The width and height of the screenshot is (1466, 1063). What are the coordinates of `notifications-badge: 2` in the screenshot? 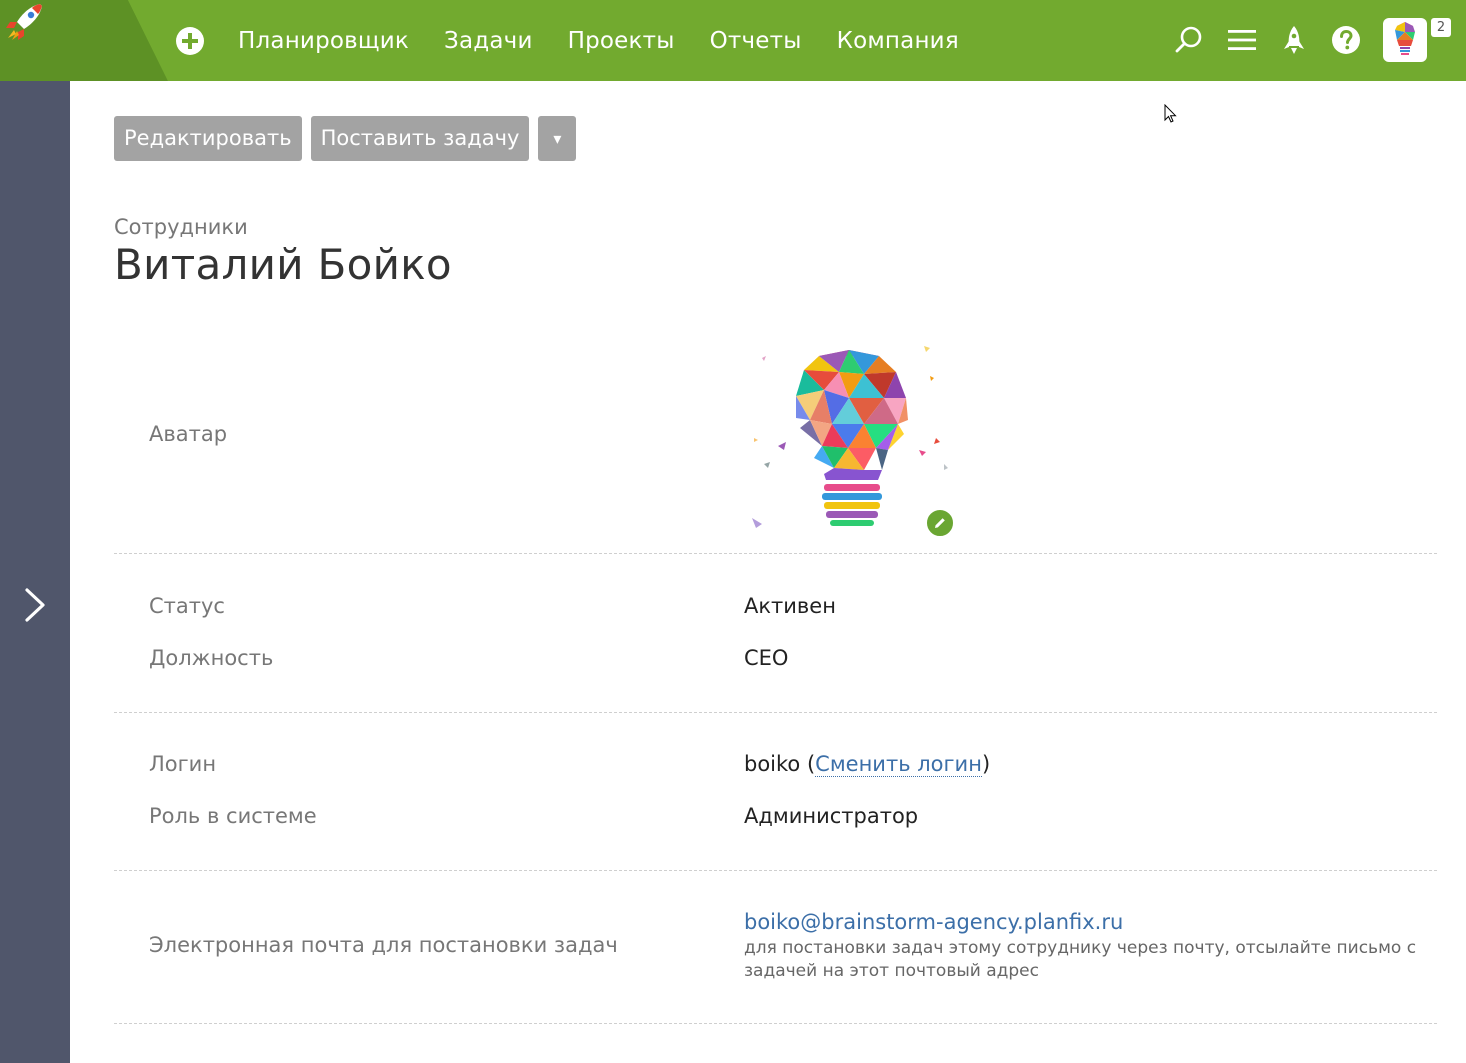 It's located at (1441, 27).